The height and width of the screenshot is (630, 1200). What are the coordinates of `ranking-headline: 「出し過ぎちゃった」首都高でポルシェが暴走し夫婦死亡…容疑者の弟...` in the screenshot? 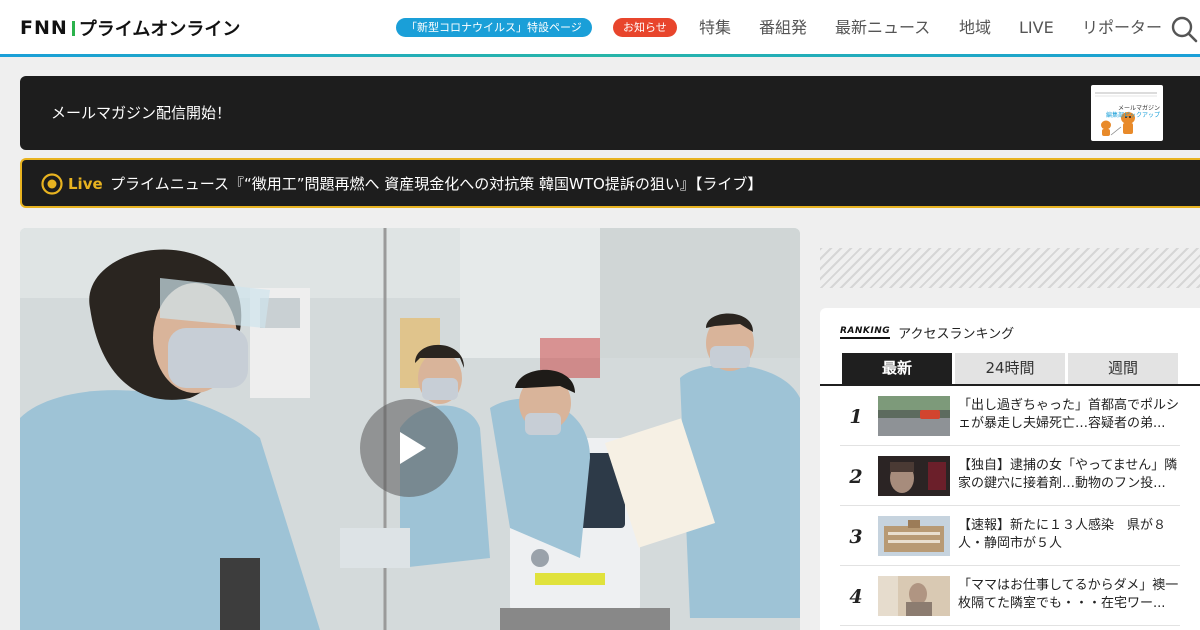 It's located at (1069, 414).